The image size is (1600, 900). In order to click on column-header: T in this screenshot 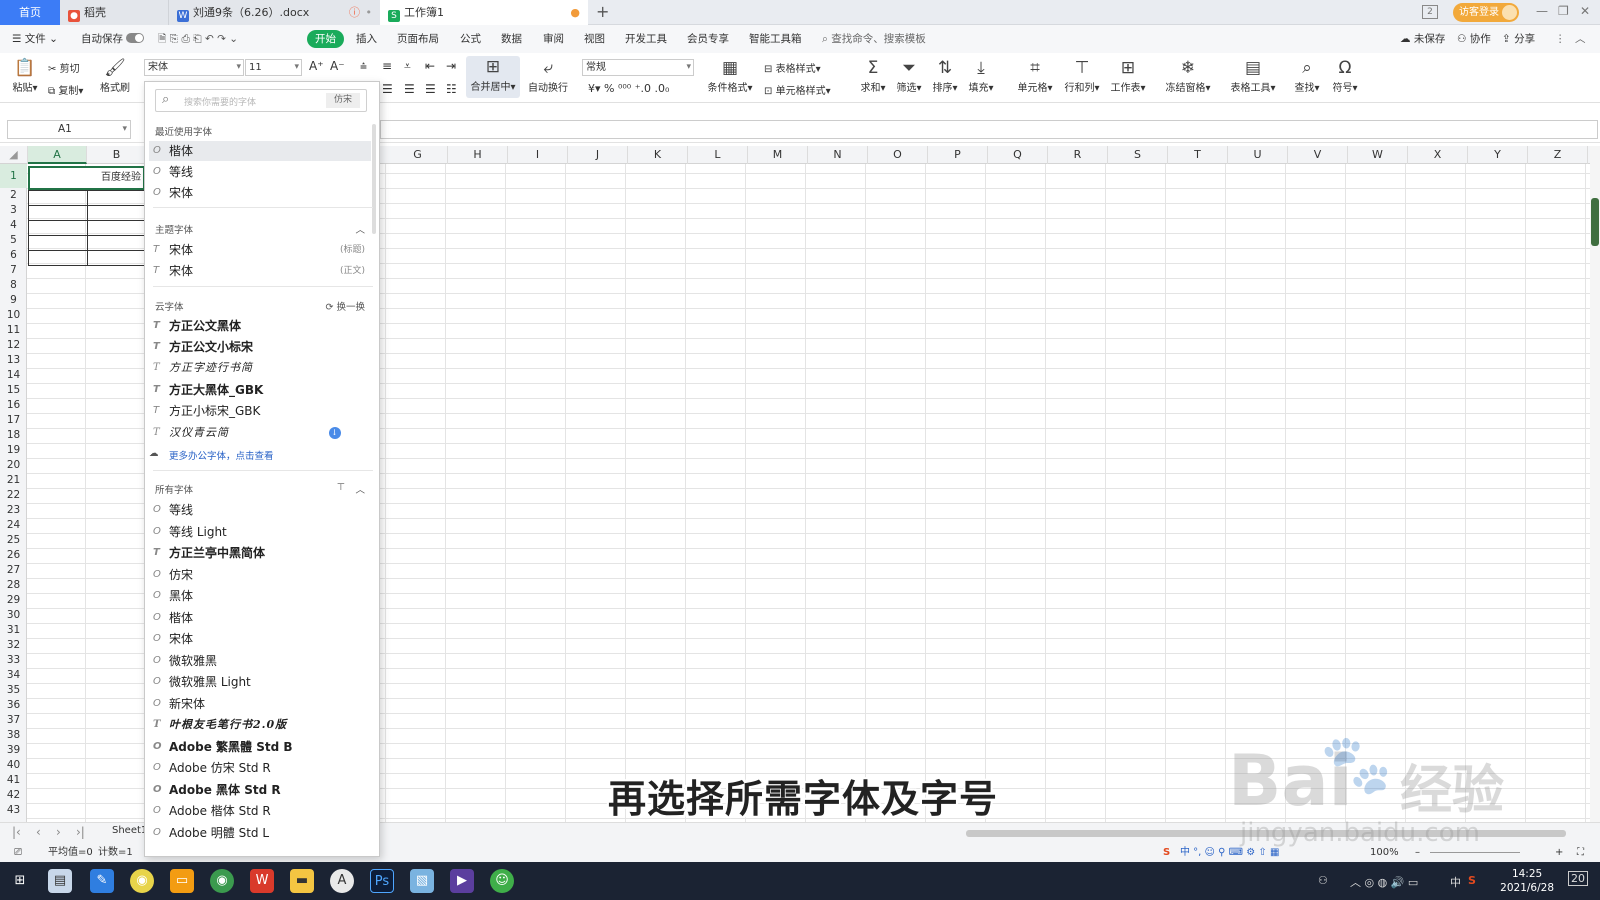, I will do `click(1198, 155)`.